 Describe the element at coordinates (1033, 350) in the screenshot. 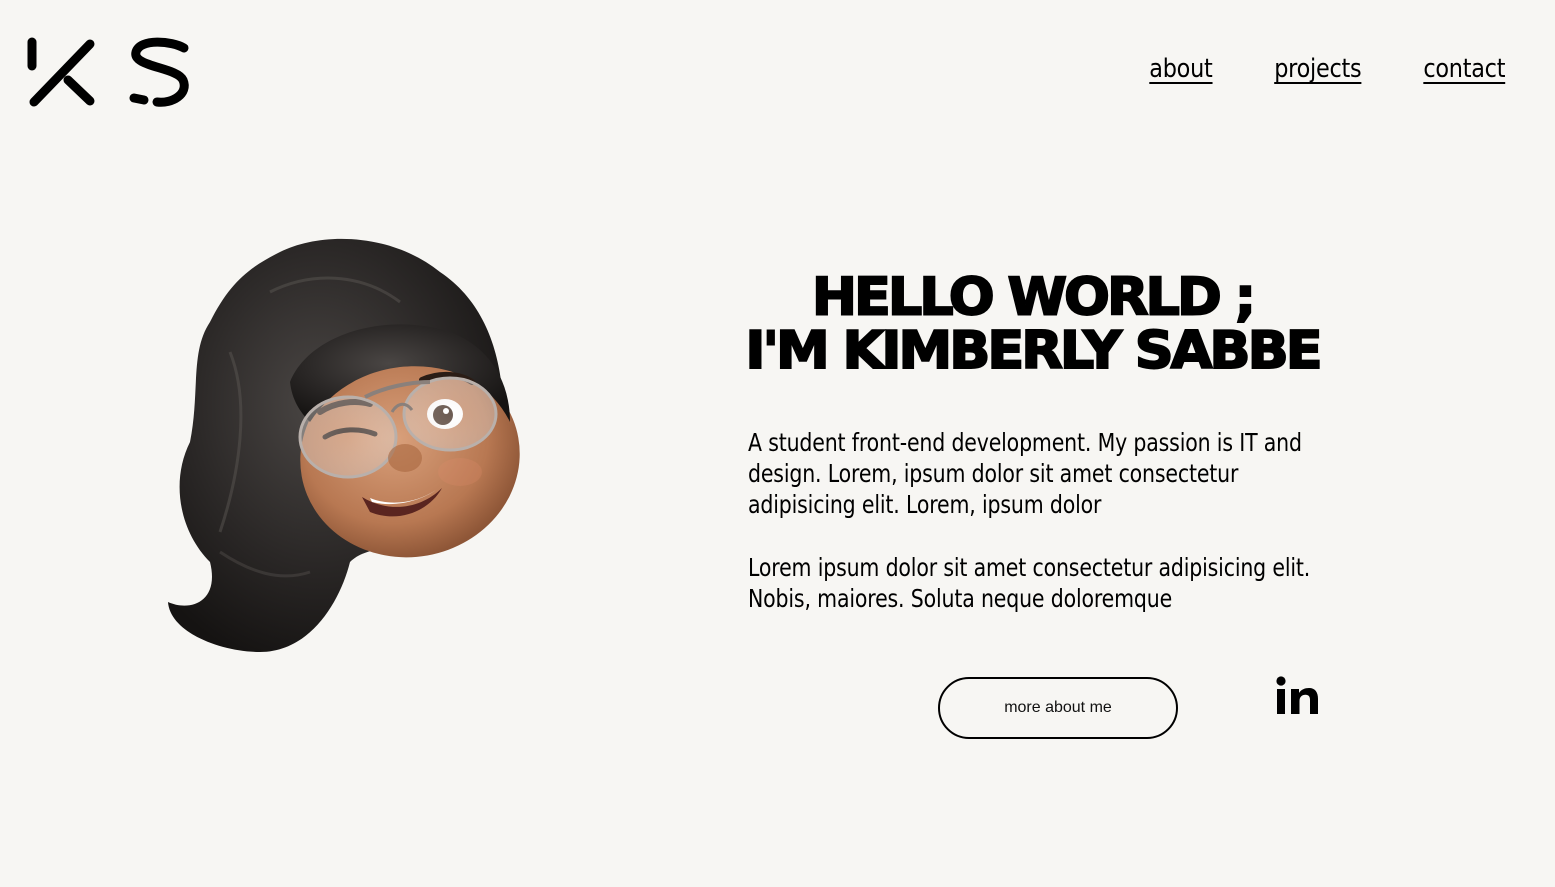

I see `hero-title-line-2: I'M KIMBERLY SABBE` at that location.